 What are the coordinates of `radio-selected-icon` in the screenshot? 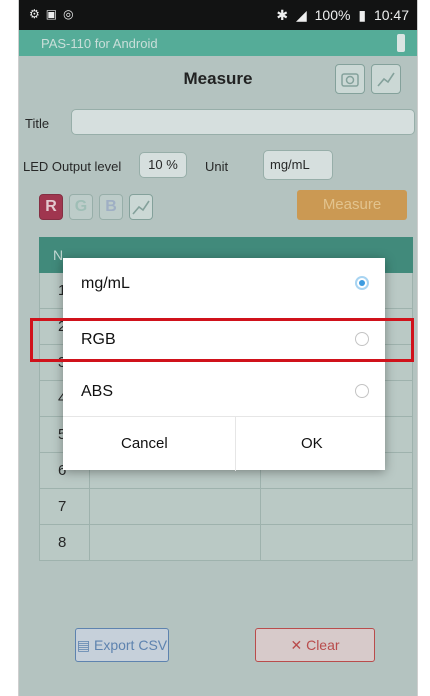 It's located at (362, 283).